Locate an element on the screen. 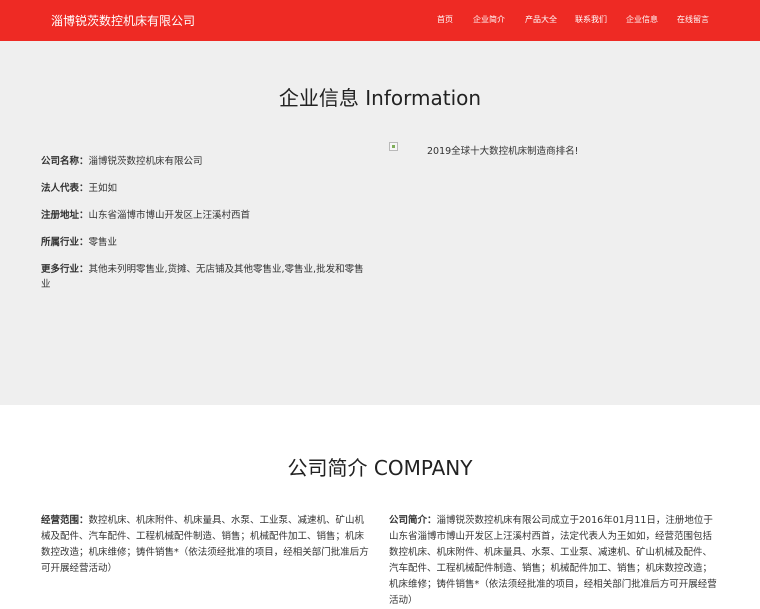 The height and width of the screenshot is (609, 760). info-label: 注册地址： is located at coordinates (65, 215).